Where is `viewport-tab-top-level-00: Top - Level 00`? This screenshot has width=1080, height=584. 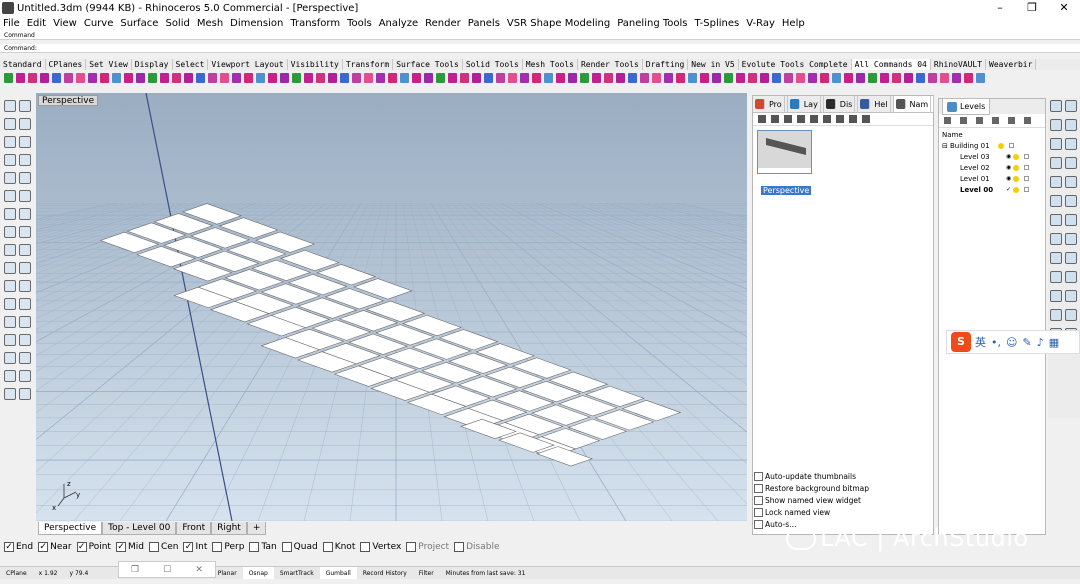
viewport-tab-top-level-00: Top - Level 00 is located at coordinates (139, 528).